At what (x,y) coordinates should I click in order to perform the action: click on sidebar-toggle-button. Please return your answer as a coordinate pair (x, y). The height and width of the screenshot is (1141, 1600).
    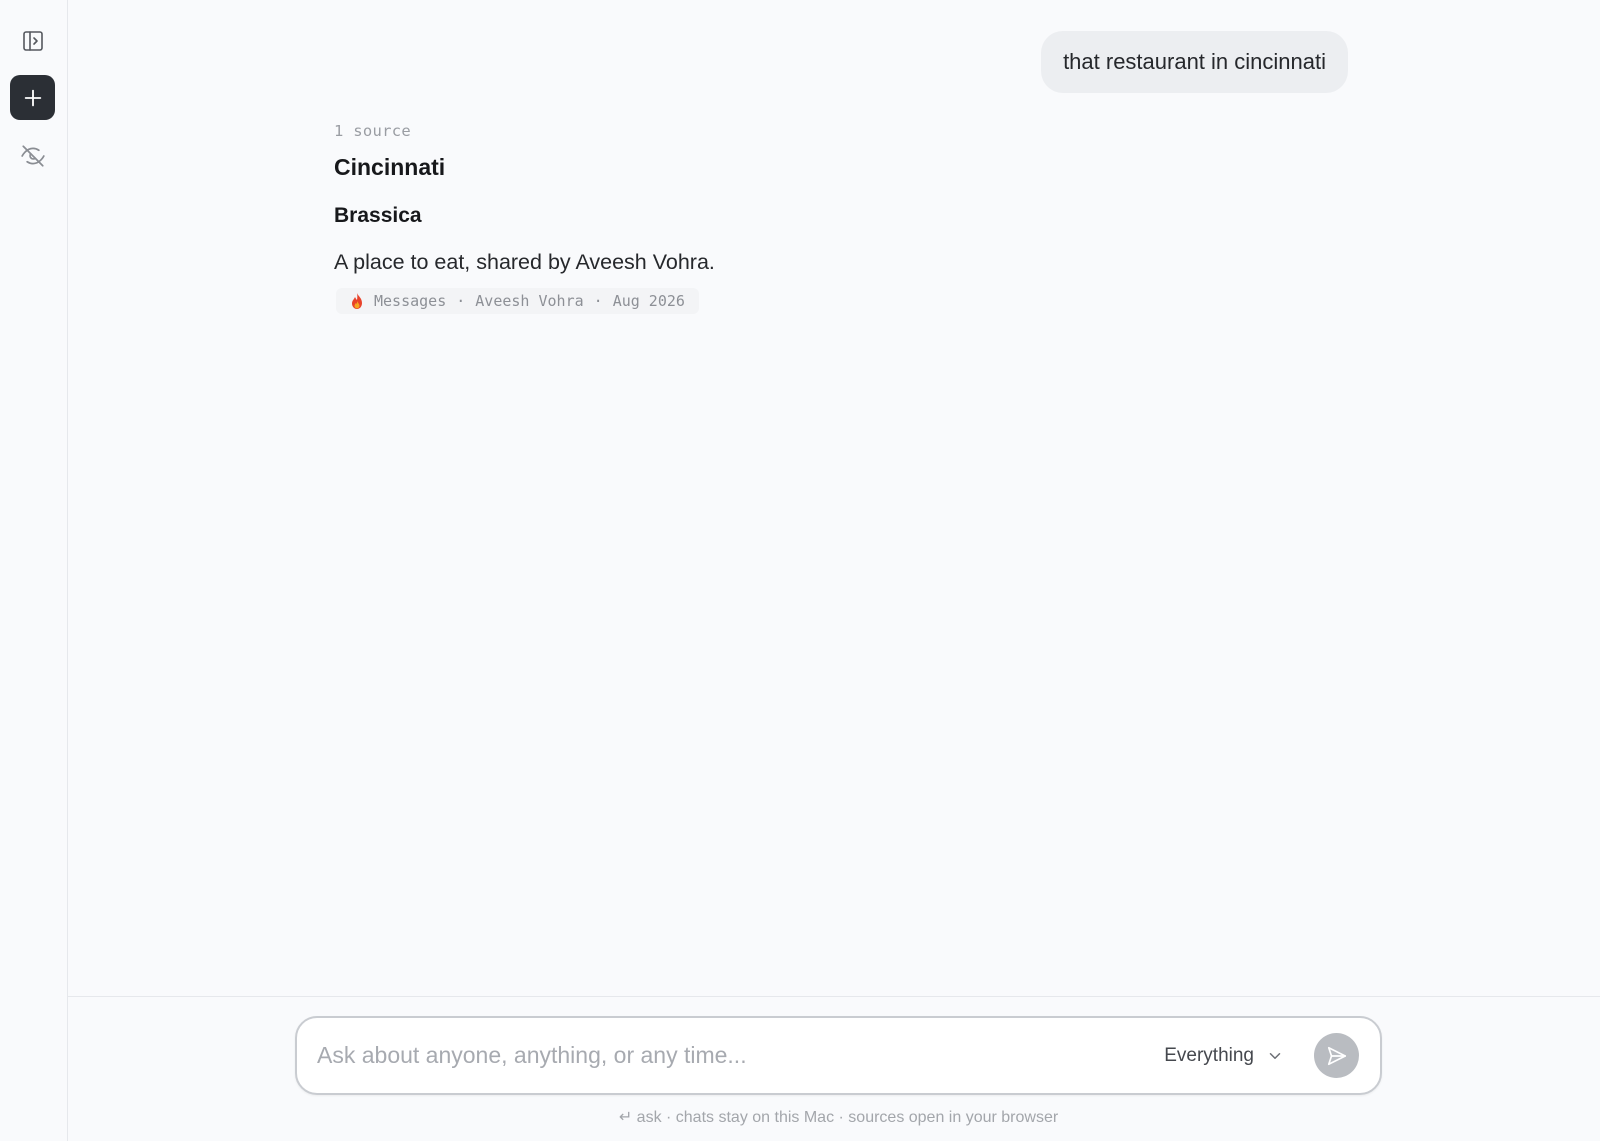
    Looking at the image, I should click on (32, 40).